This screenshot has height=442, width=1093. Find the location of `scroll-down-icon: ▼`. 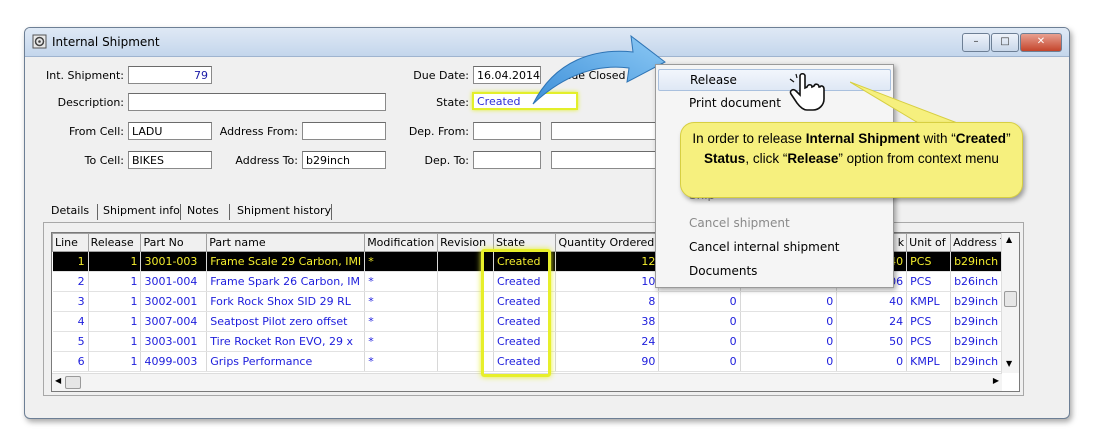

scroll-down-icon: ▼ is located at coordinates (1009, 363).